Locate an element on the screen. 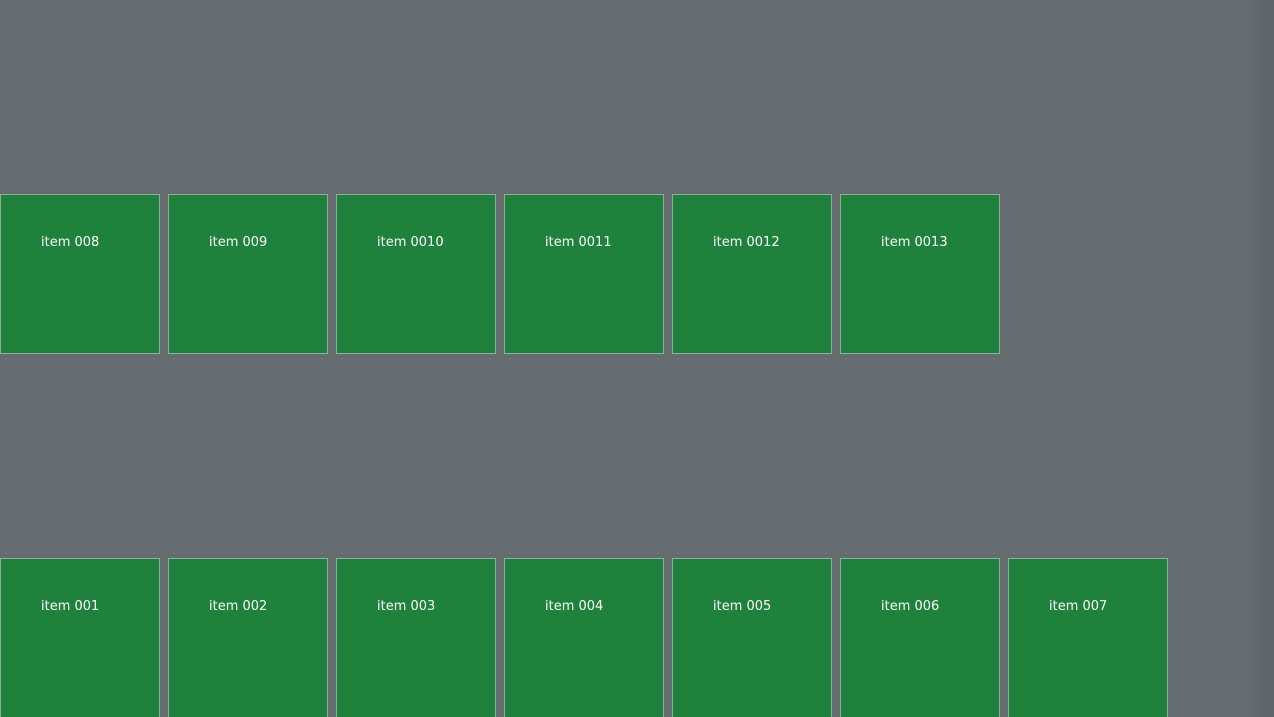  item-label: item 009 is located at coordinates (238, 242).